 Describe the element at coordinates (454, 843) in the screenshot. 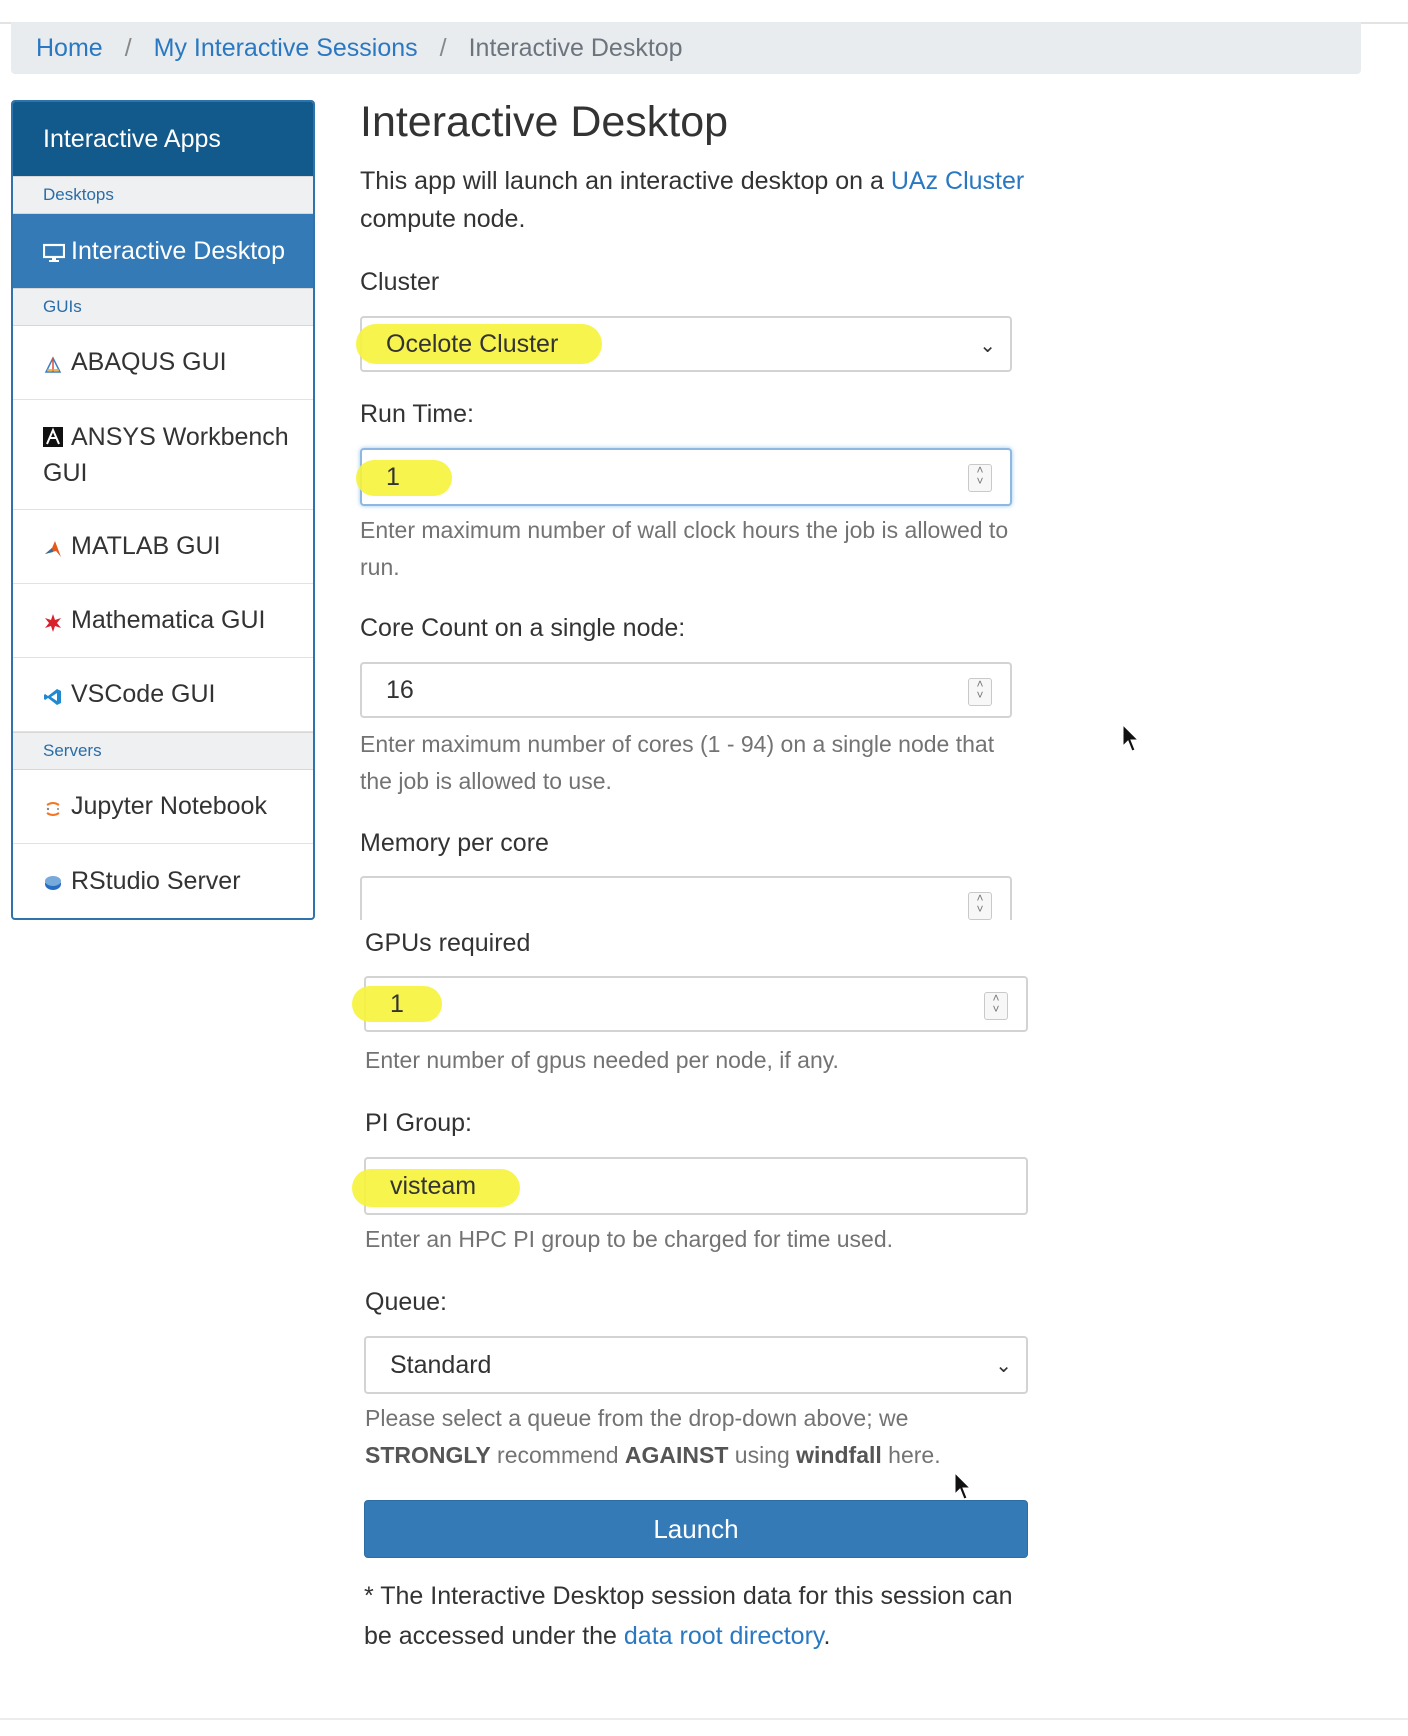

I see `memory-label: Memory per core` at that location.